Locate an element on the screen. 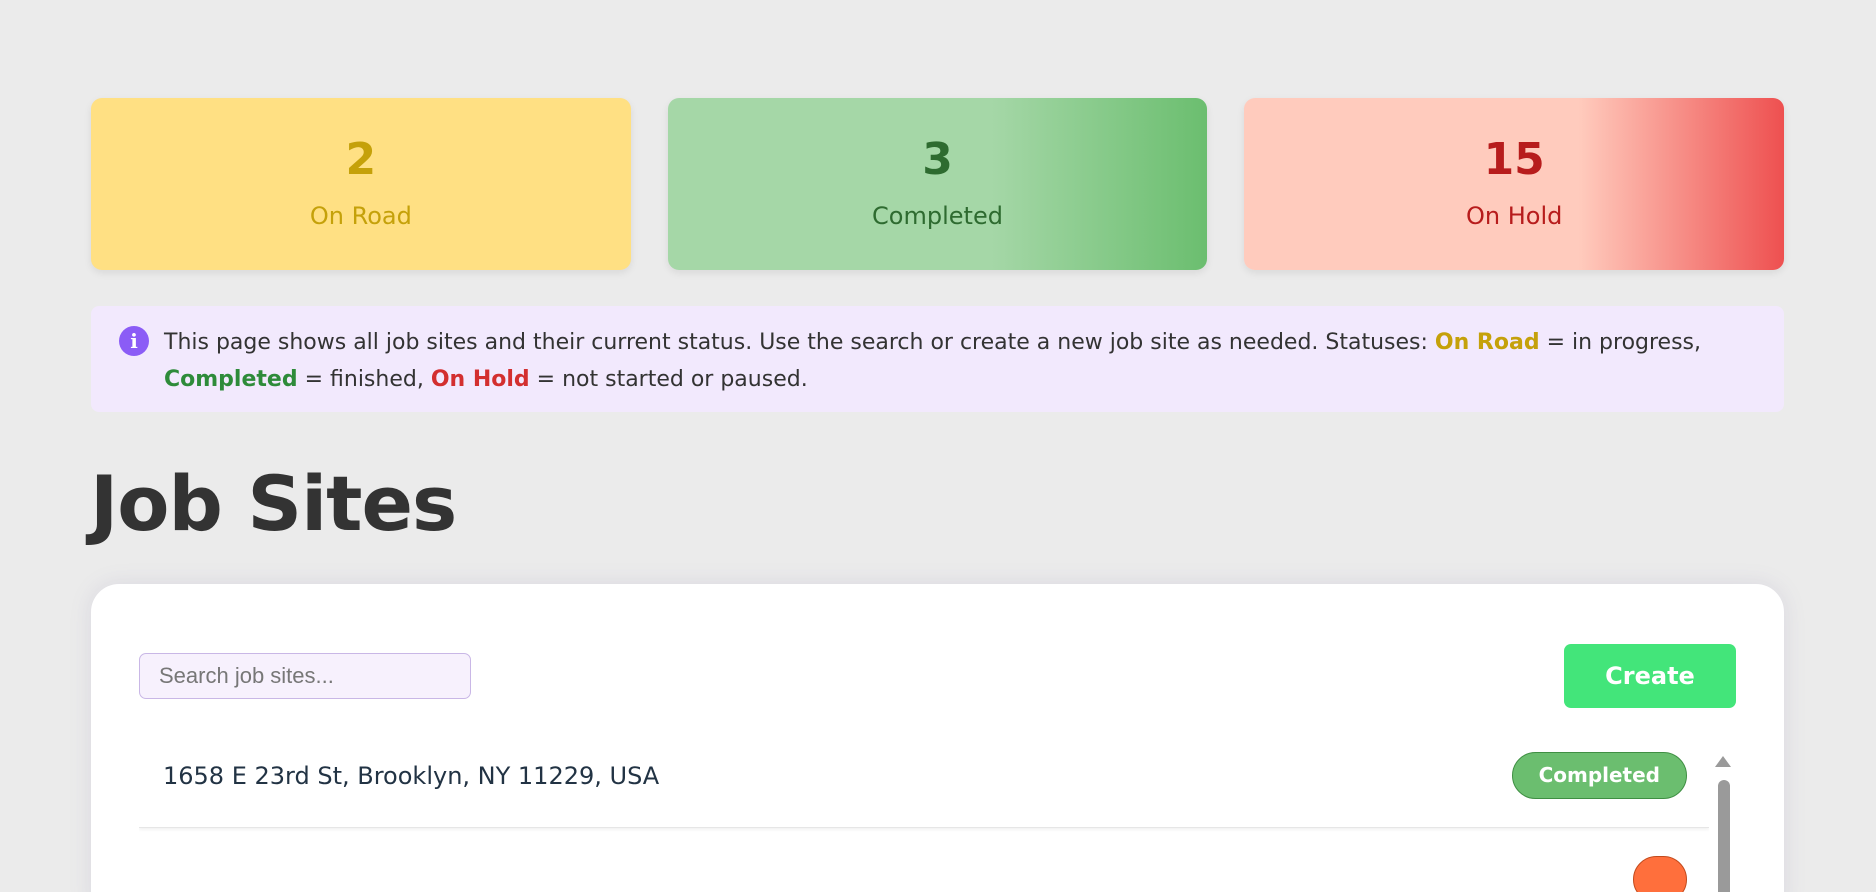 Image resolution: width=1876 pixels, height=892 pixels. page-title: Job Sites is located at coordinates (273, 503).